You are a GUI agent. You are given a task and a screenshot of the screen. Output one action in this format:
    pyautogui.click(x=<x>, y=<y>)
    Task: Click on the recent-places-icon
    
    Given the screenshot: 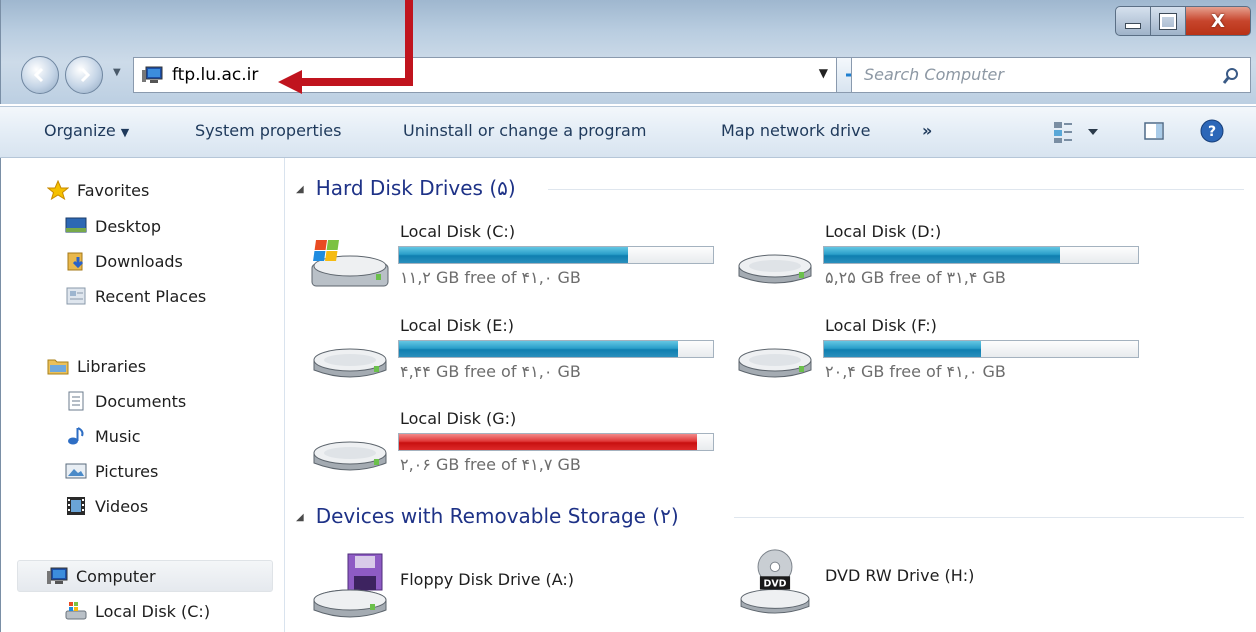 What is the action you would take?
    pyautogui.click(x=76, y=296)
    